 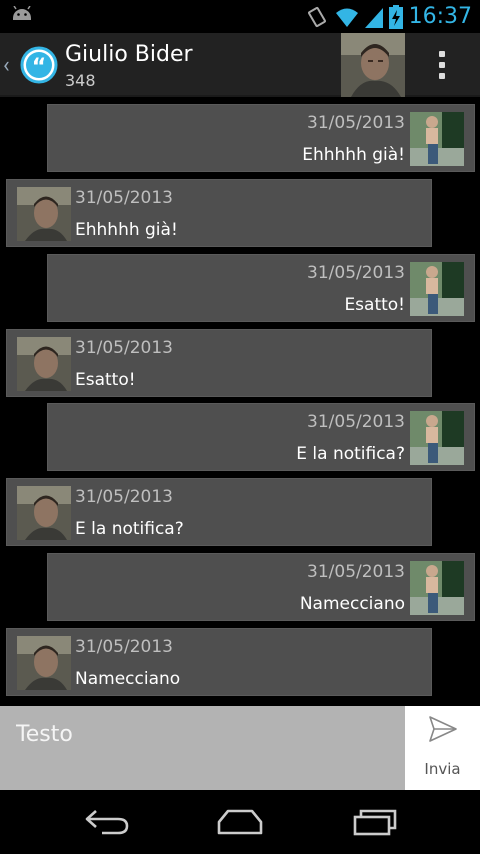 I want to click on message-outgoing: 31/05/2013 E la notifica?, so click(x=261, y=437).